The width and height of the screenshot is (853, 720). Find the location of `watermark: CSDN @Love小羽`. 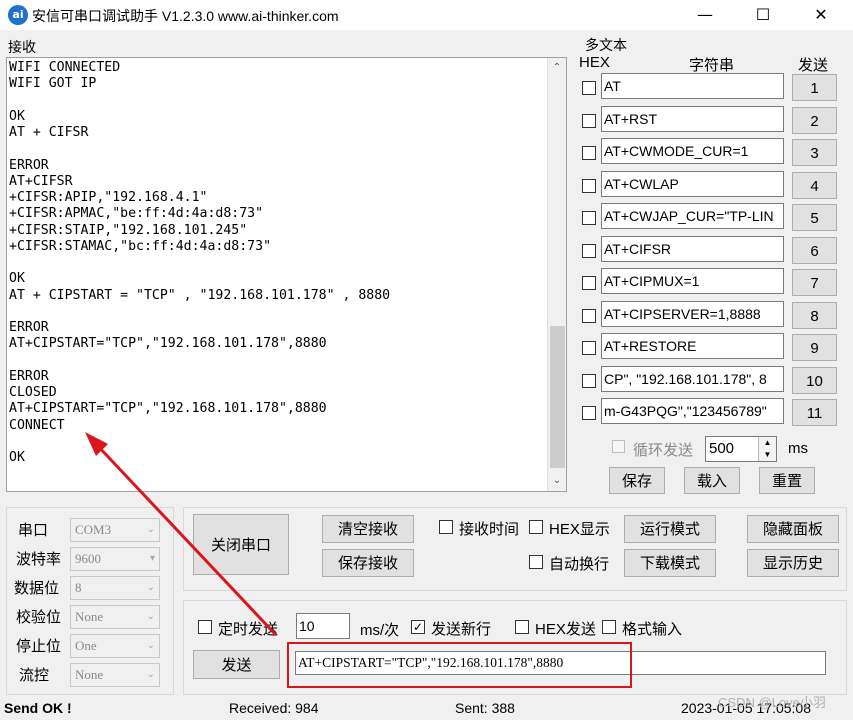

watermark: CSDN @Love小羽 is located at coordinates (772, 702).